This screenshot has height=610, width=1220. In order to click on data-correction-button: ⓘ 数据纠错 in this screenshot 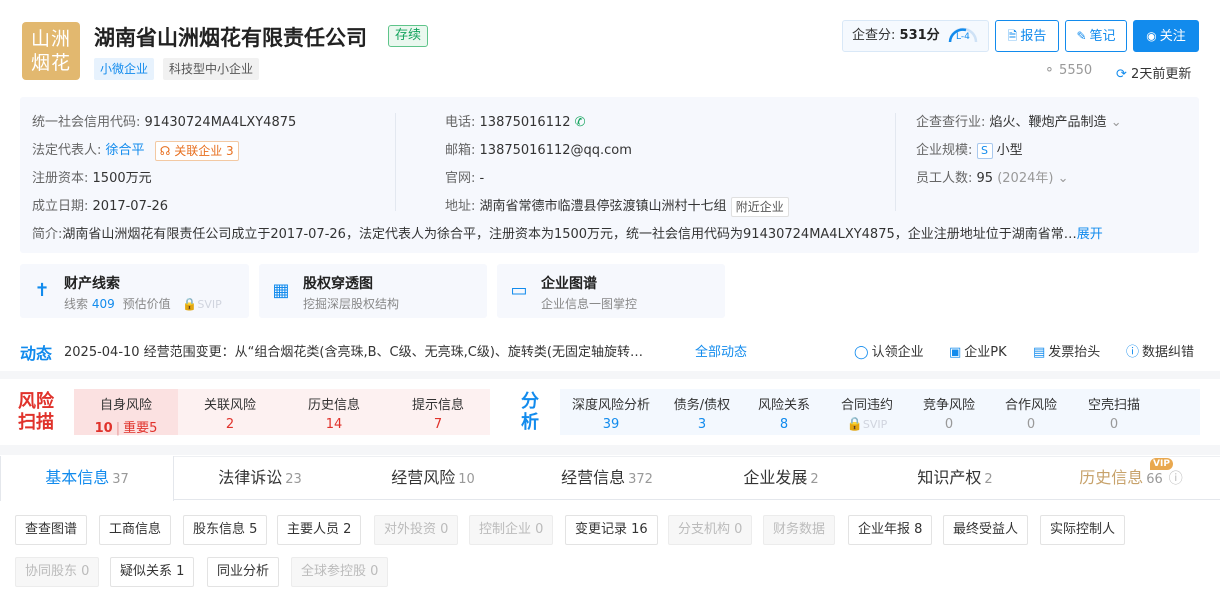, I will do `click(1160, 350)`.